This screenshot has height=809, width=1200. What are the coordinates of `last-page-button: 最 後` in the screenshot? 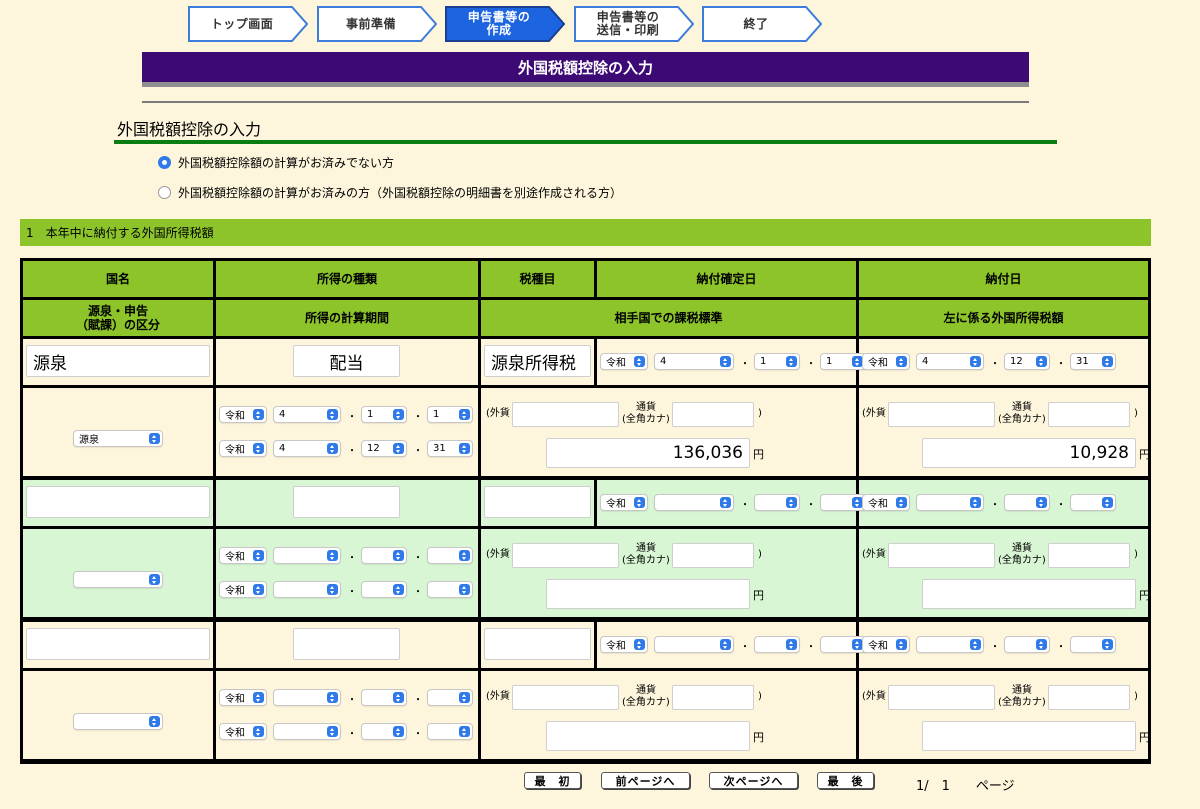 It's located at (845, 780).